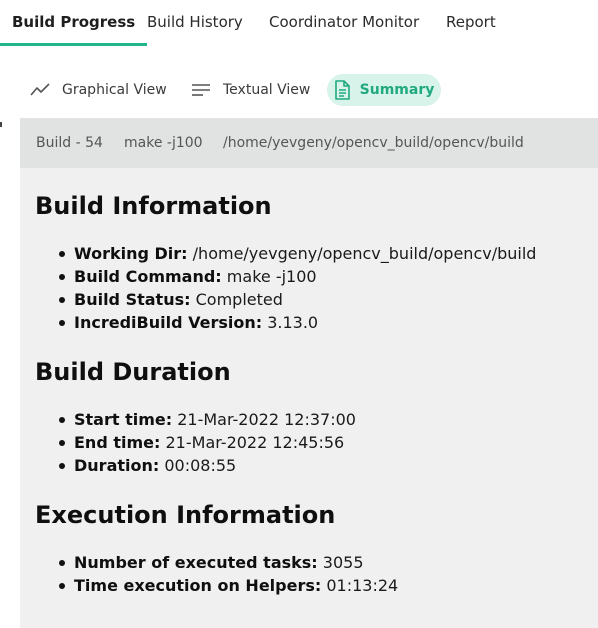  I want to click on item-value: make -j100, so click(271, 276).